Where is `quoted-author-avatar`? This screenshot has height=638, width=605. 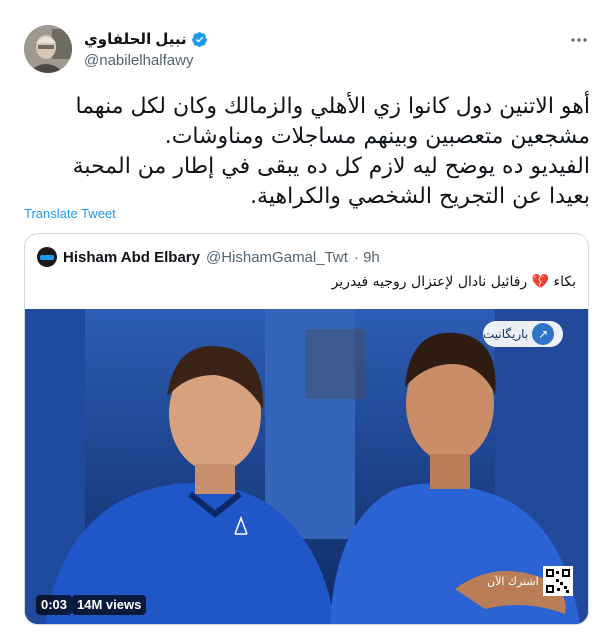
quoted-author-avatar is located at coordinates (47, 257).